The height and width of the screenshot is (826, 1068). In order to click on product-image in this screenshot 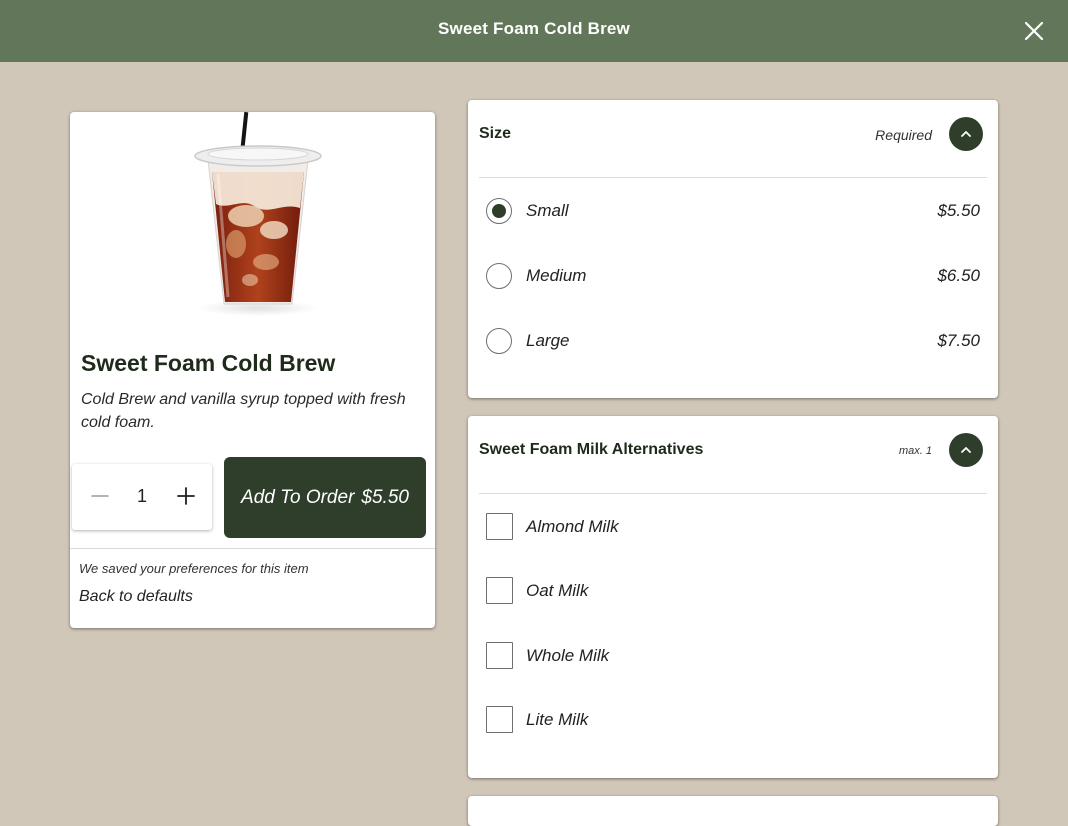, I will do `click(258, 216)`.